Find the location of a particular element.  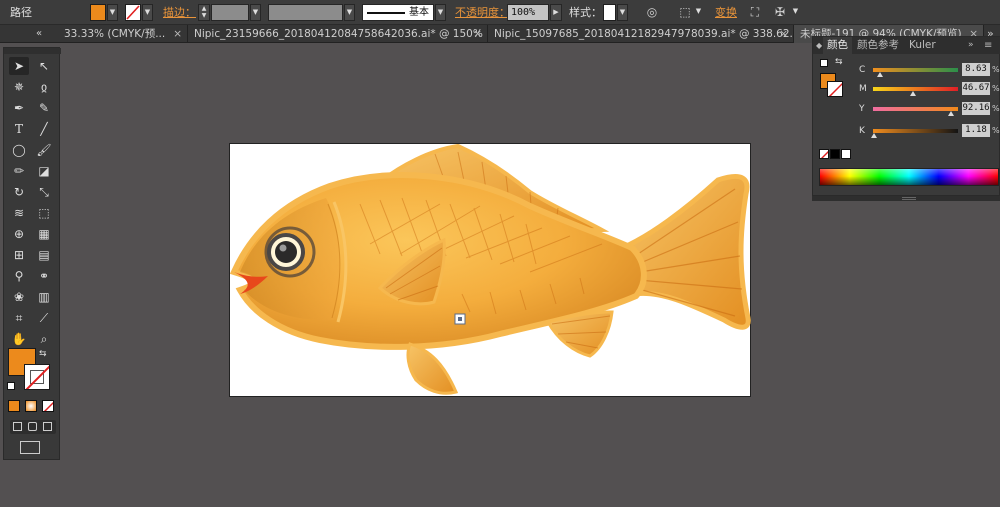

variable-width-profile is located at coordinates (305, 12).